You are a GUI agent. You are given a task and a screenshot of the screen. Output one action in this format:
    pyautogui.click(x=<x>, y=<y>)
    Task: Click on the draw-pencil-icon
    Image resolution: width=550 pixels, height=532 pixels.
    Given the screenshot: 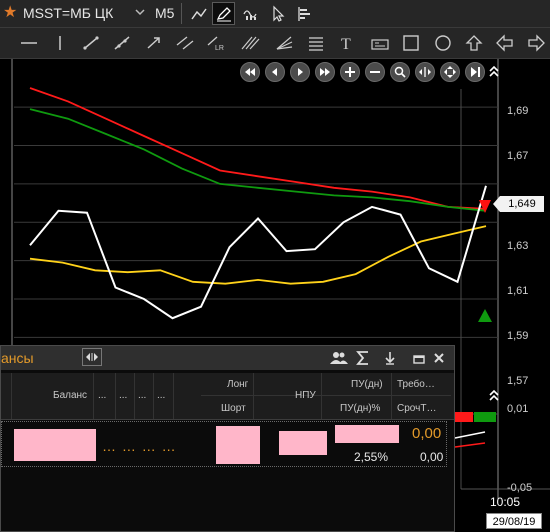 What is the action you would take?
    pyautogui.click(x=223, y=13)
    